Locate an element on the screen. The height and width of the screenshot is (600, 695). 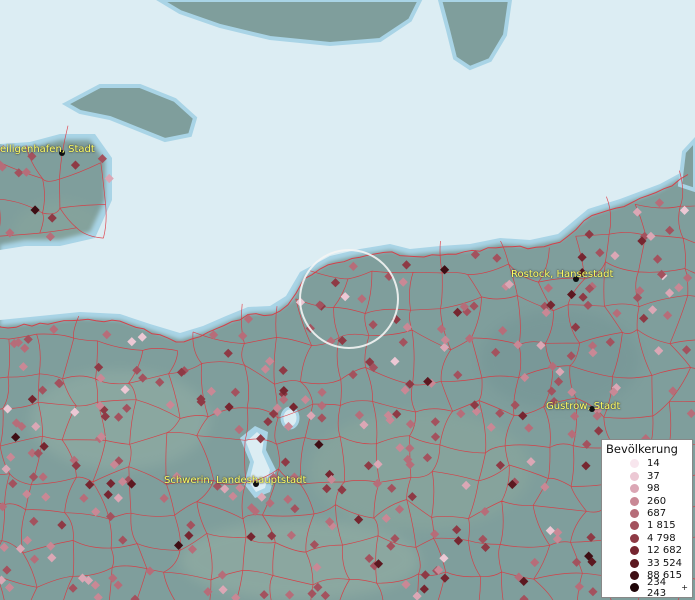
legend-item: 1 815 is located at coordinates (647, 526).